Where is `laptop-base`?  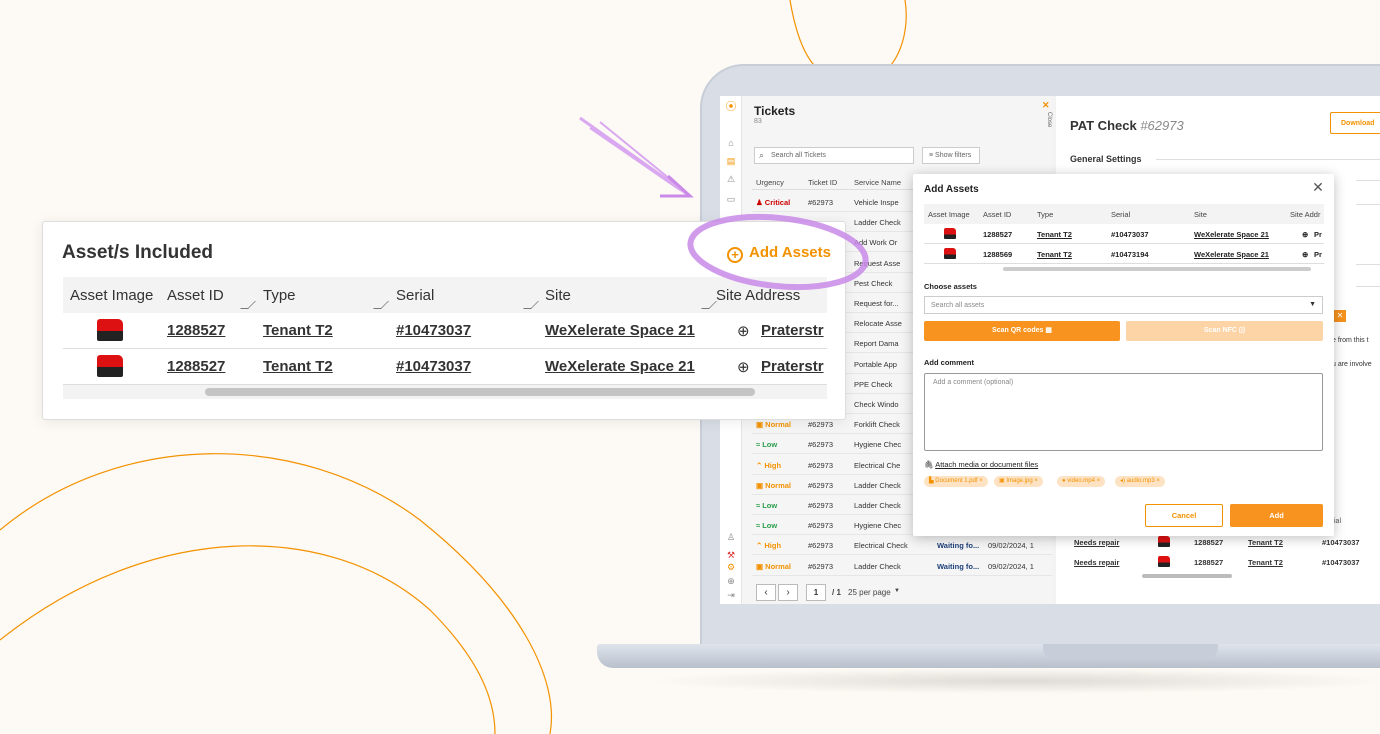 laptop-base is located at coordinates (988, 656).